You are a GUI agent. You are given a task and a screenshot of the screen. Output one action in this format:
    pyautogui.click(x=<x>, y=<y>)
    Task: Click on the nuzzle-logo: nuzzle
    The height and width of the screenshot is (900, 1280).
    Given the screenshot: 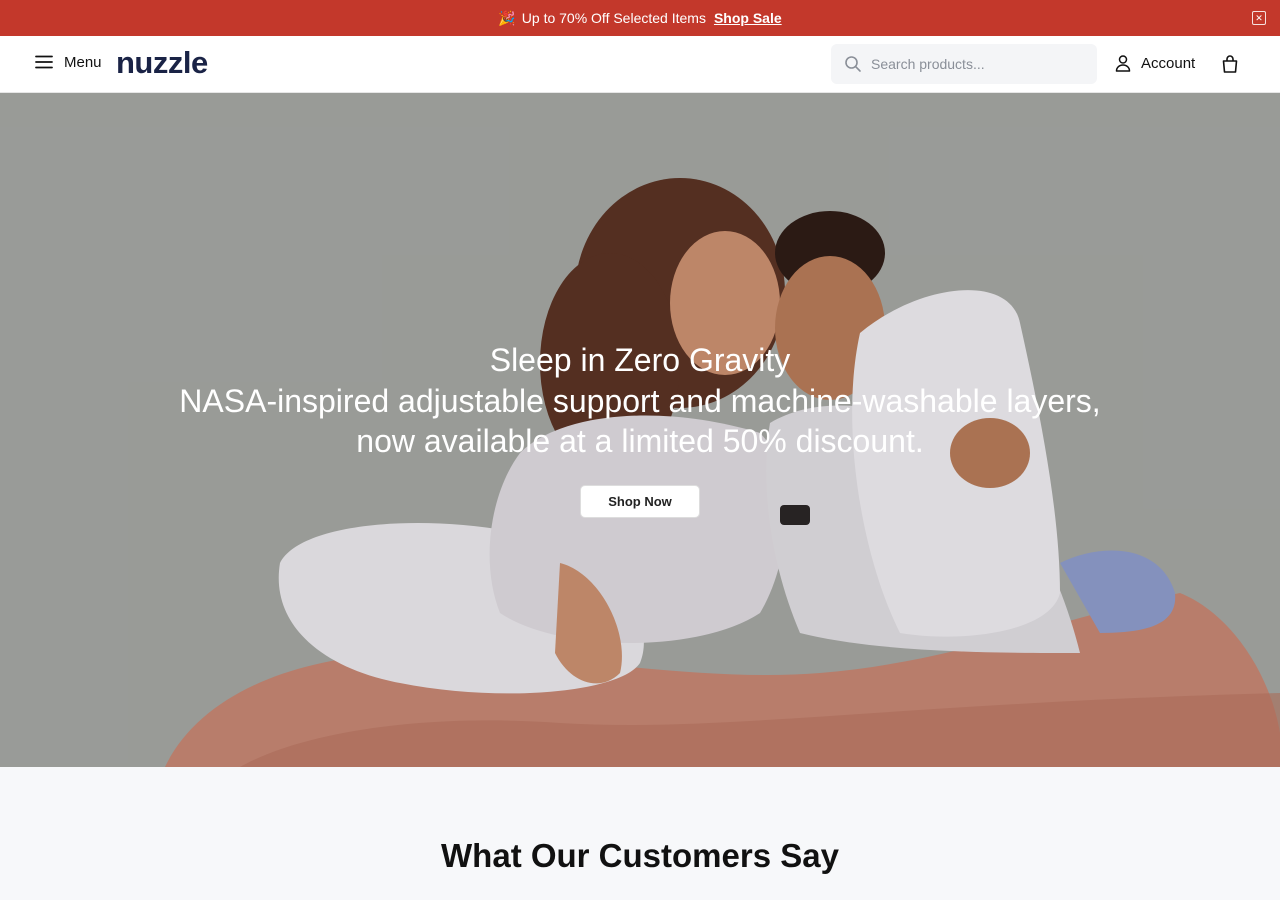 What is the action you would take?
    pyautogui.click(x=166, y=65)
    